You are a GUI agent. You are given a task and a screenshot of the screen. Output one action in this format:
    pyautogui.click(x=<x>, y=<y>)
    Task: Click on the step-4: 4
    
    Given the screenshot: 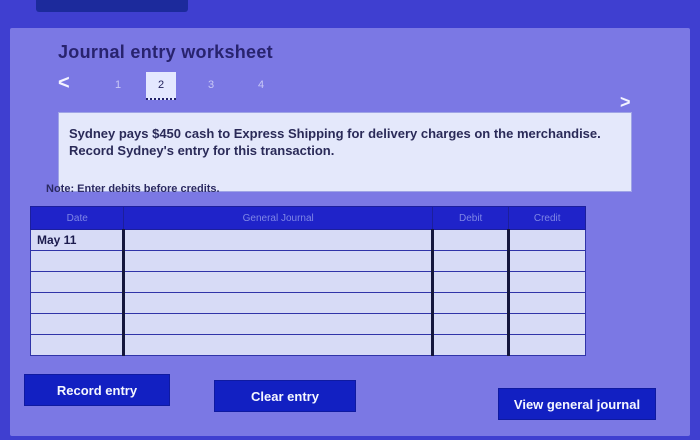 What is the action you would take?
    pyautogui.click(x=261, y=85)
    